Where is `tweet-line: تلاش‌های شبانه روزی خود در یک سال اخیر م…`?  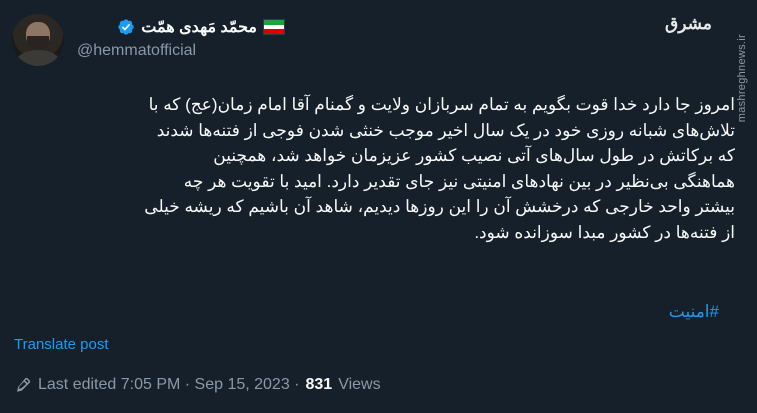 tweet-line: تلاش‌های شبانه روزی خود در یک سال اخیر م… is located at coordinates (445, 130).